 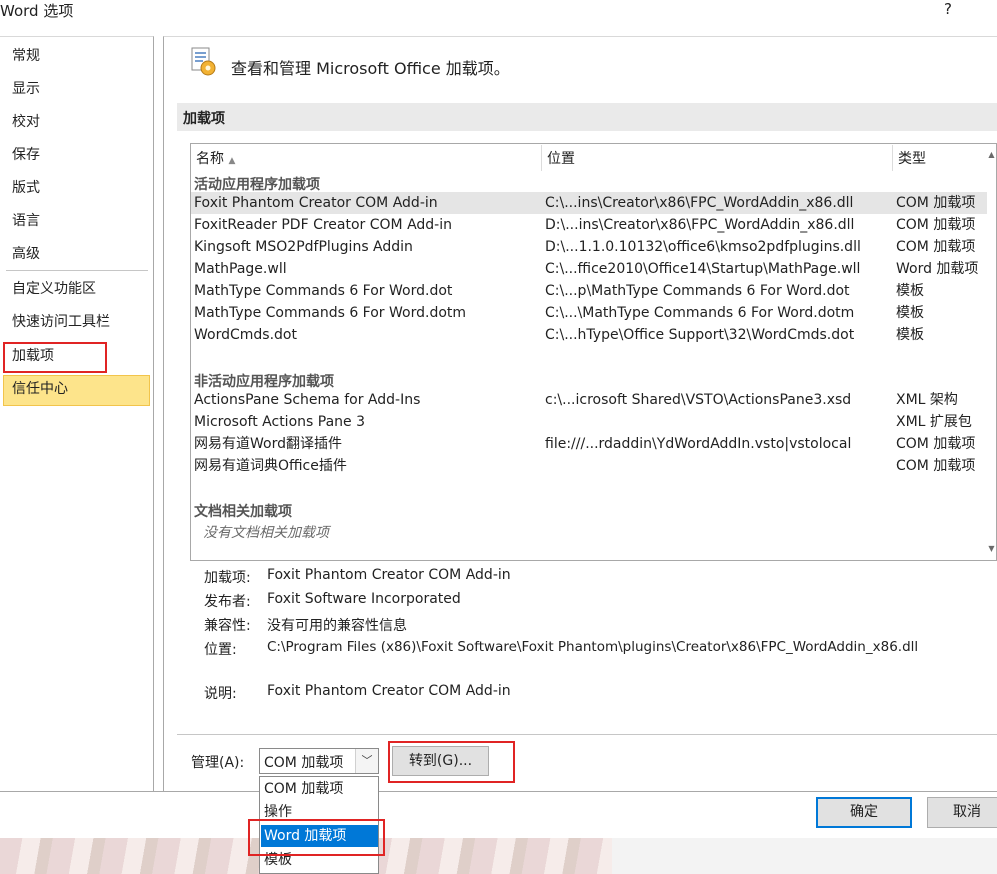 I want to click on cell-name: WordCmds.dot, so click(x=245, y=335).